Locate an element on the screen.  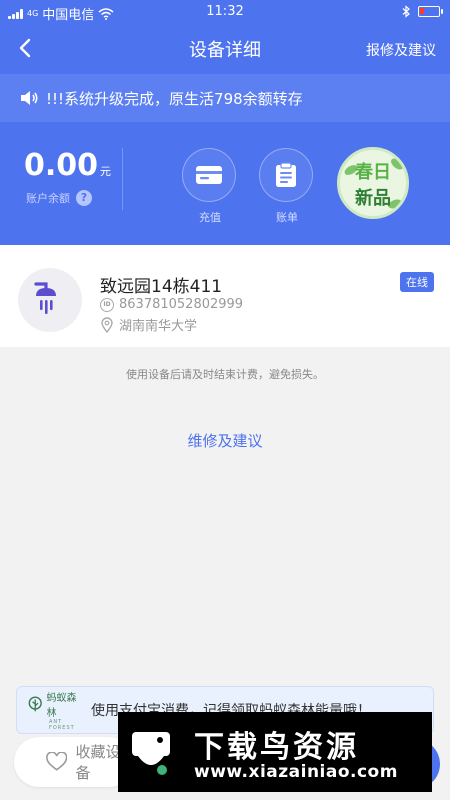
watermark-title: 下载鸟资源 is located at coordinates (276, 747).